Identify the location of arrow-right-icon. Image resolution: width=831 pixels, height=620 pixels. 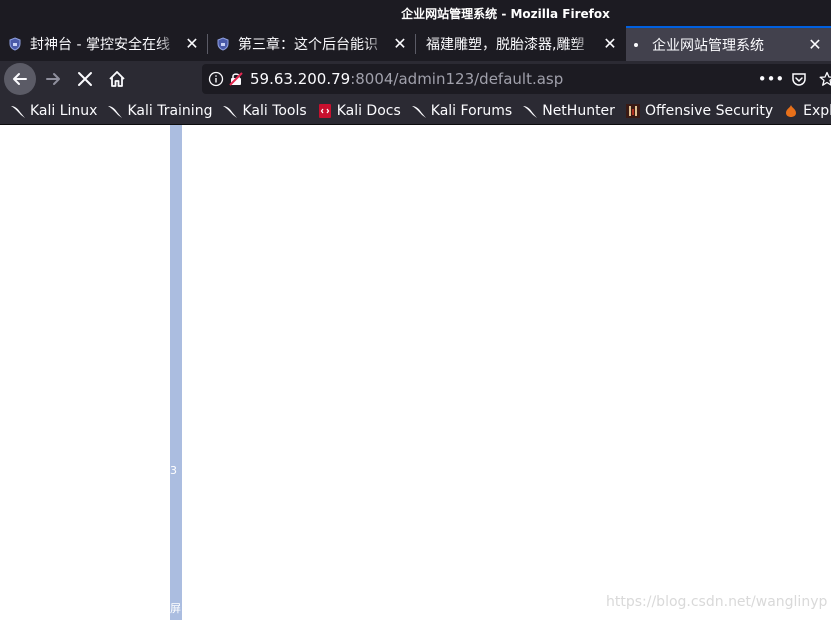
(53, 79).